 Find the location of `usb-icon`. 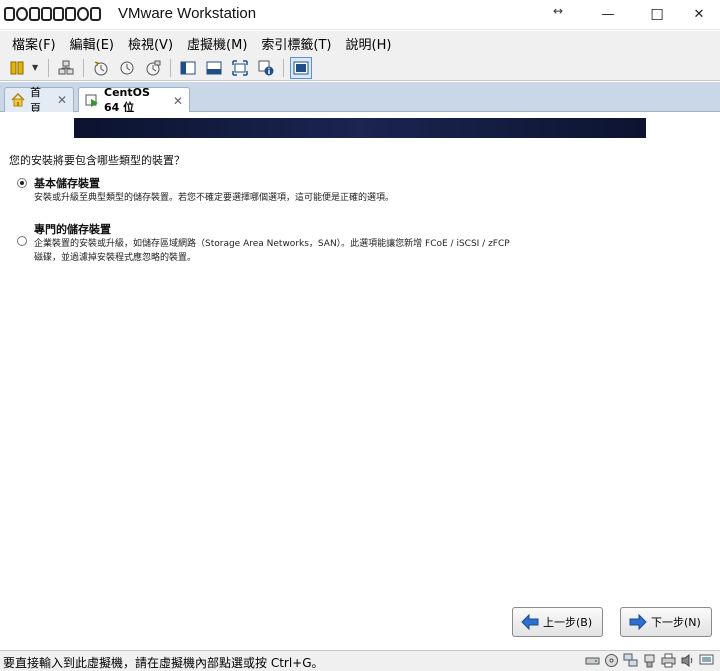

usb-icon is located at coordinates (649, 660).